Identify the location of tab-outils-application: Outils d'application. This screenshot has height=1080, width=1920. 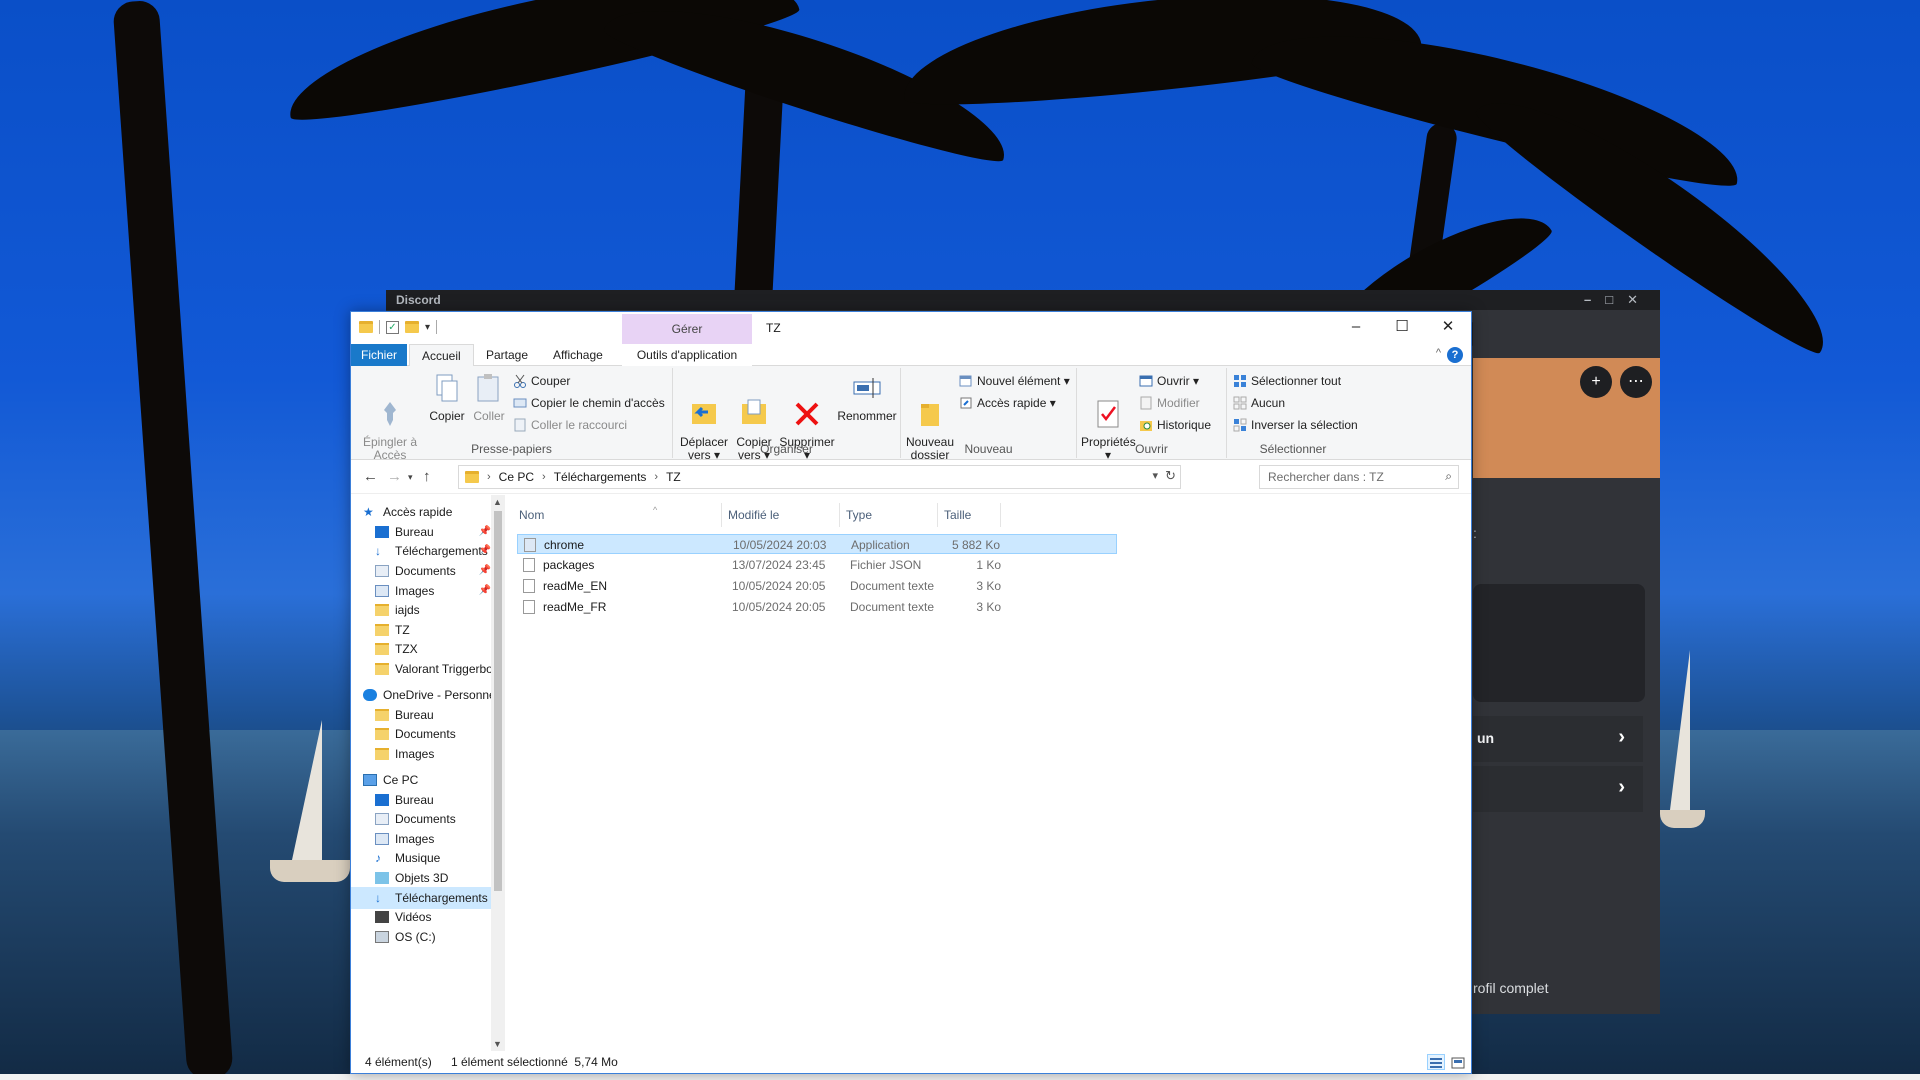
(687, 355).